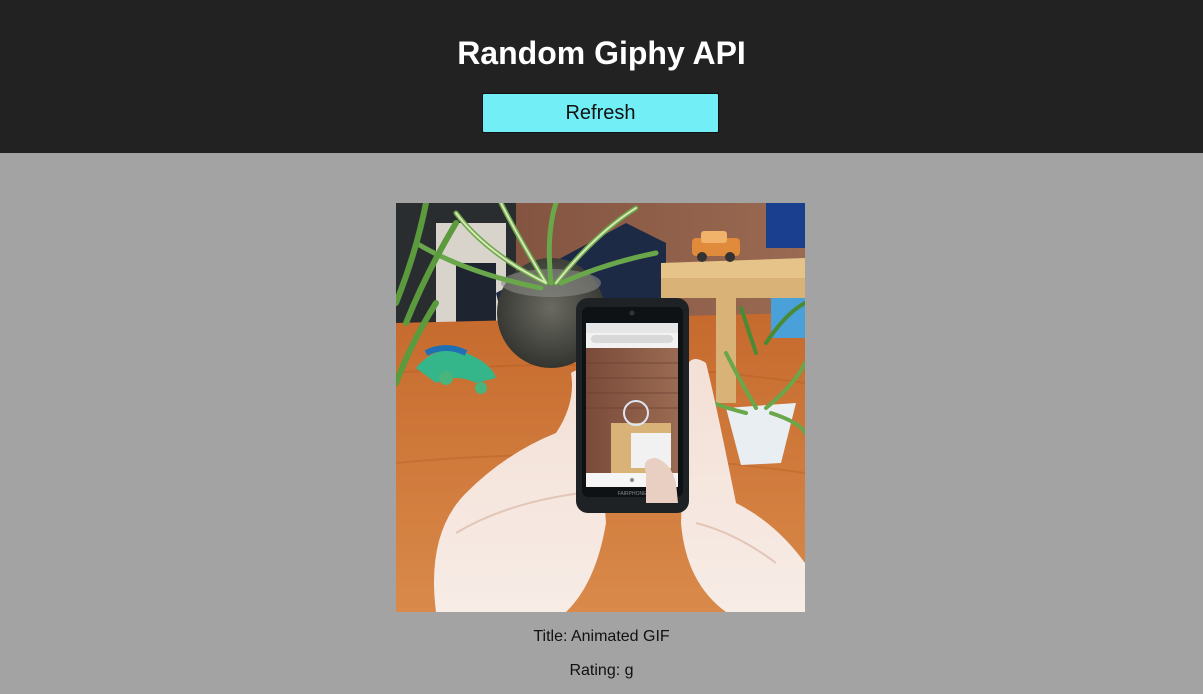 Image resolution: width=1203 pixels, height=694 pixels. Describe the element at coordinates (601, 53) in the screenshot. I see `page-title: Random Giphy API` at that location.